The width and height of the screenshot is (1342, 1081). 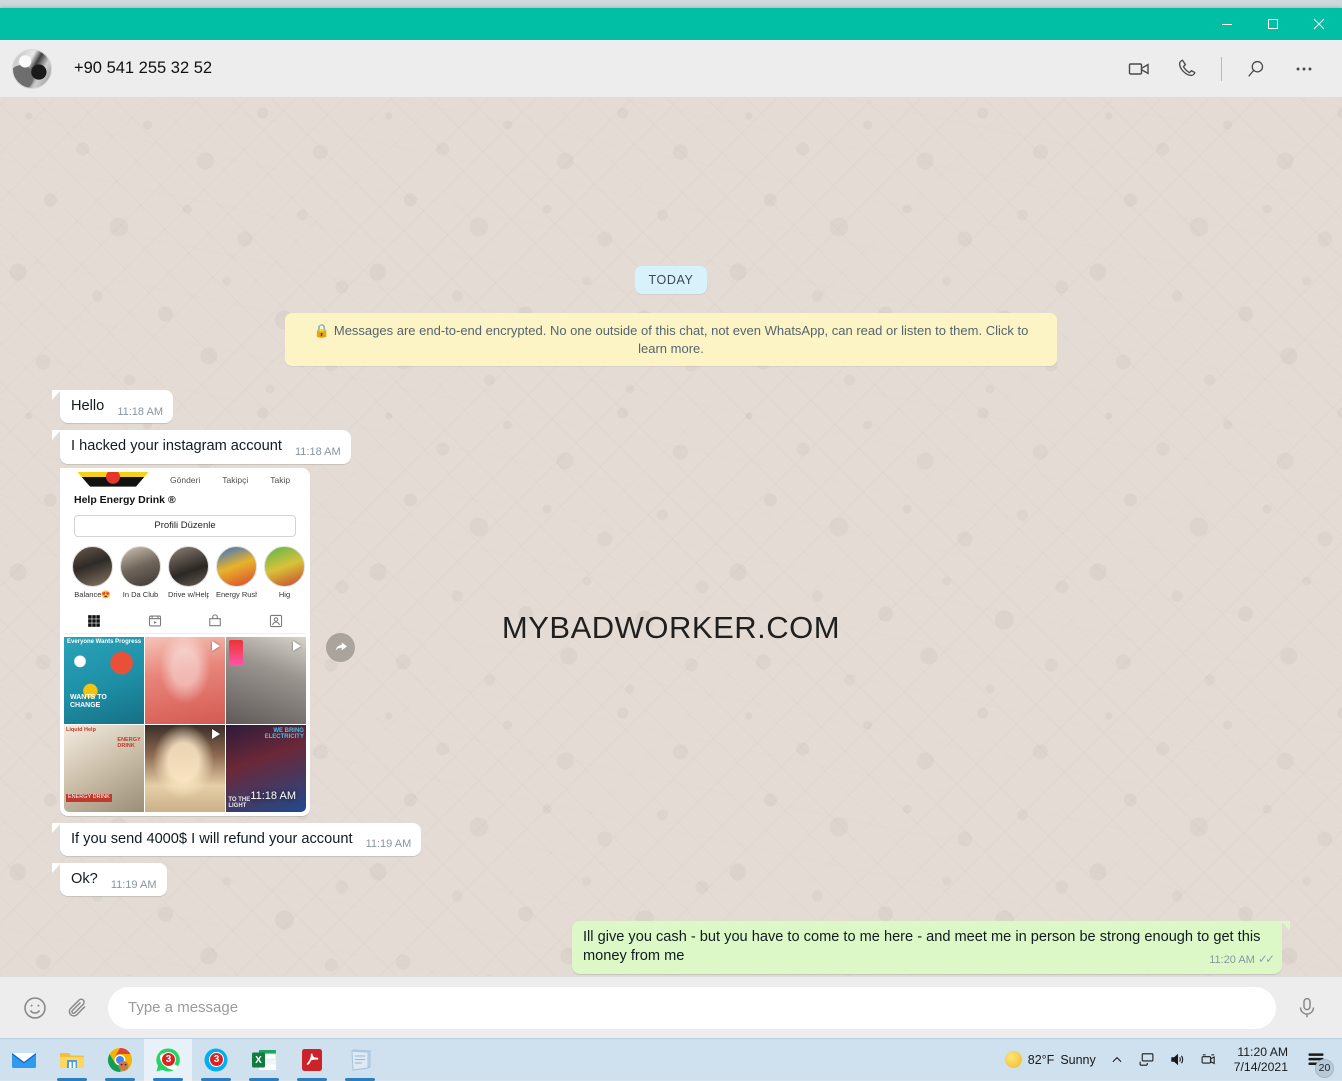 What do you see at coordinates (140, 595) in the screenshot?
I see `instagram-highlight-label: In Da Club` at bounding box center [140, 595].